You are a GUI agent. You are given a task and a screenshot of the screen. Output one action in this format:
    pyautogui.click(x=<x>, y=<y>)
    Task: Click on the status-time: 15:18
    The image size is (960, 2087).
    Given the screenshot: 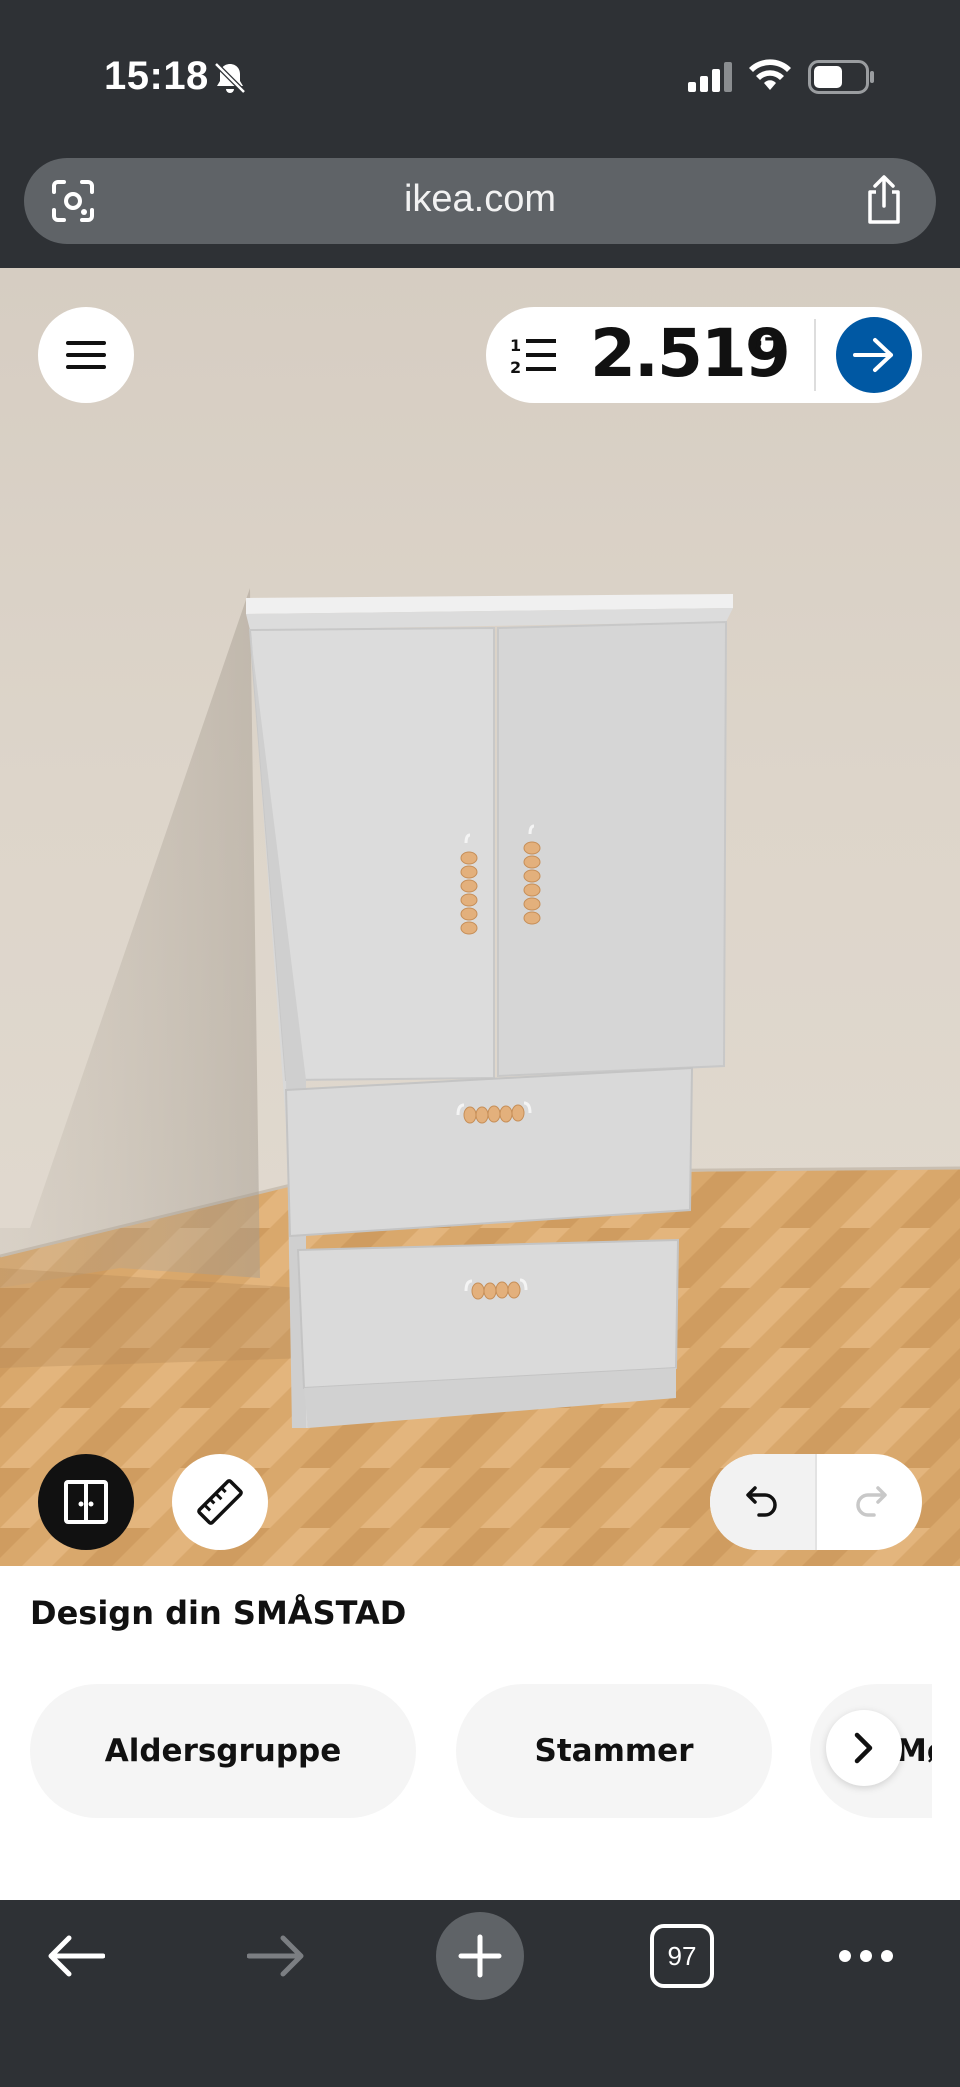 What is the action you would take?
    pyautogui.click(x=156, y=76)
    